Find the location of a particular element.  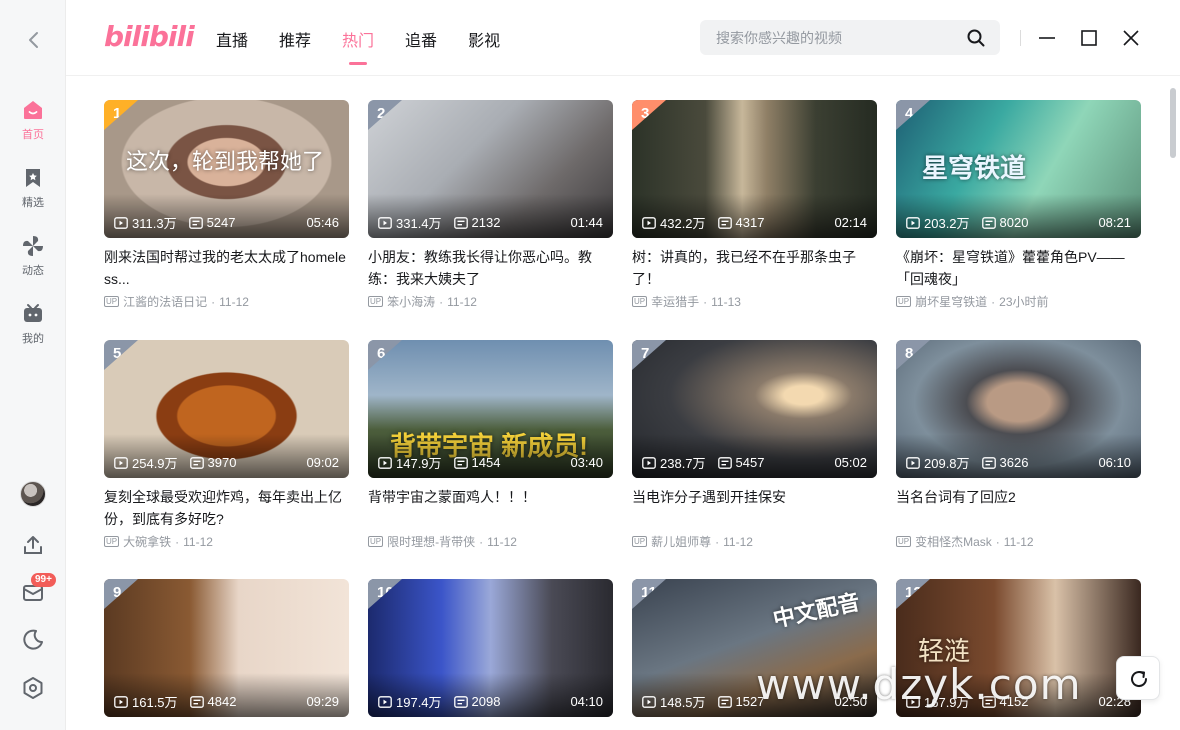

video-thumbnail: 背带宇宙 新成员! 6 147.9万 1454 03:40 is located at coordinates (490, 409).